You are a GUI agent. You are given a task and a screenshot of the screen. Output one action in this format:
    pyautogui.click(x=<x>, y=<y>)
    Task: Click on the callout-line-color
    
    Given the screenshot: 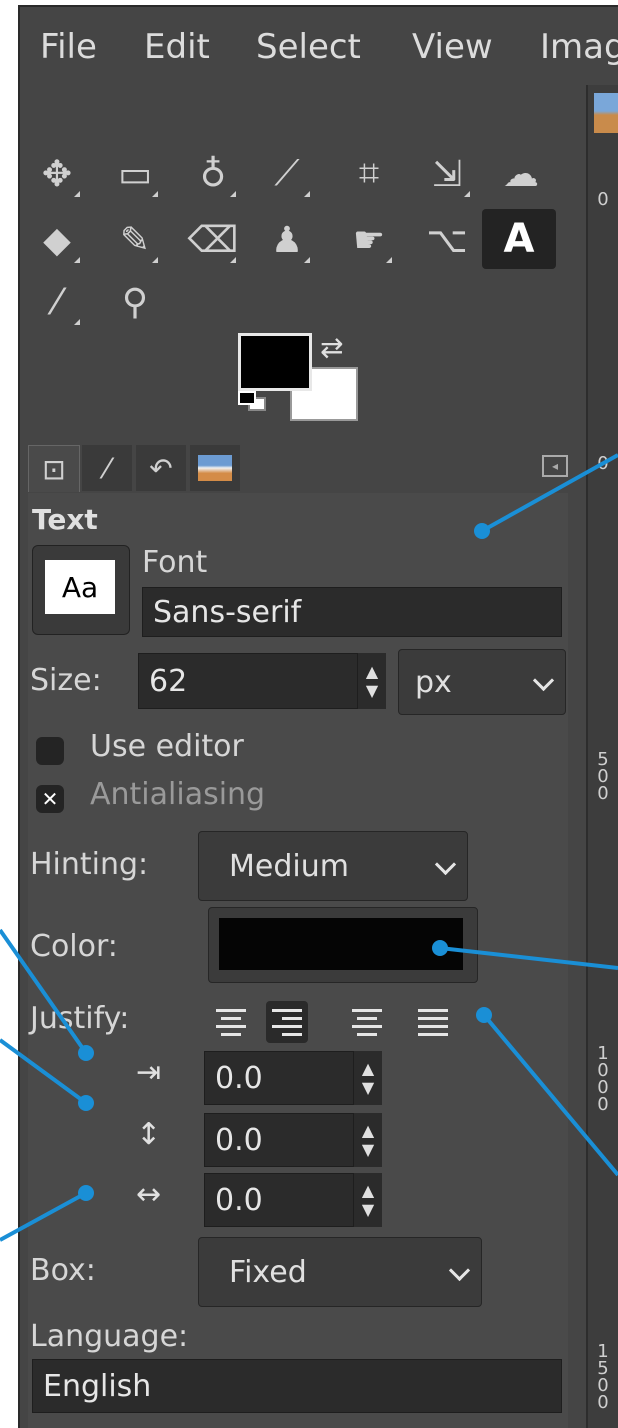 What is the action you would take?
    pyautogui.click(x=528, y=958)
    